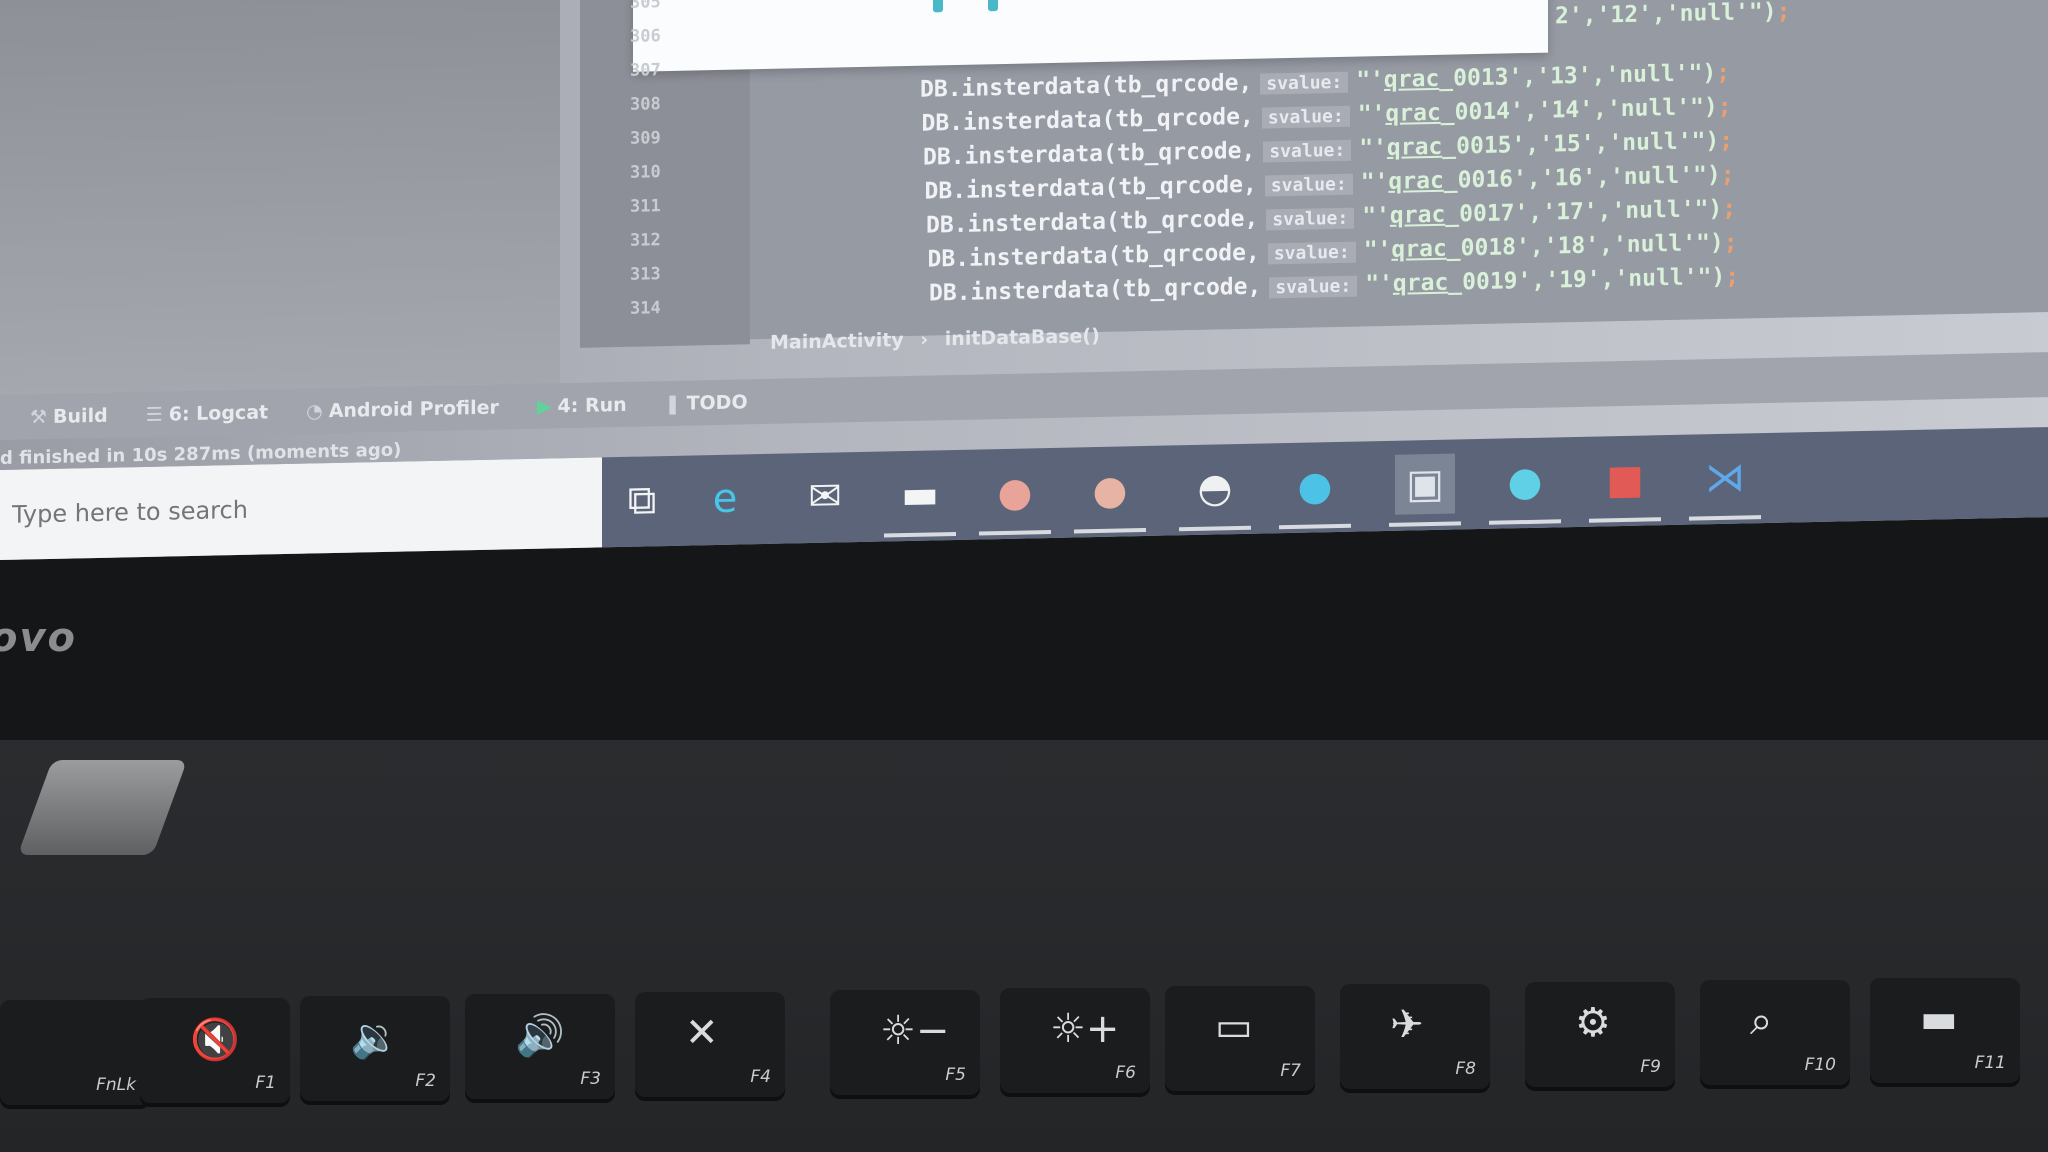 This screenshot has width=2048, height=1152. Describe the element at coordinates (642, 500) in the screenshot. I see `taskbar-app-task-view: ⧉` at that location.